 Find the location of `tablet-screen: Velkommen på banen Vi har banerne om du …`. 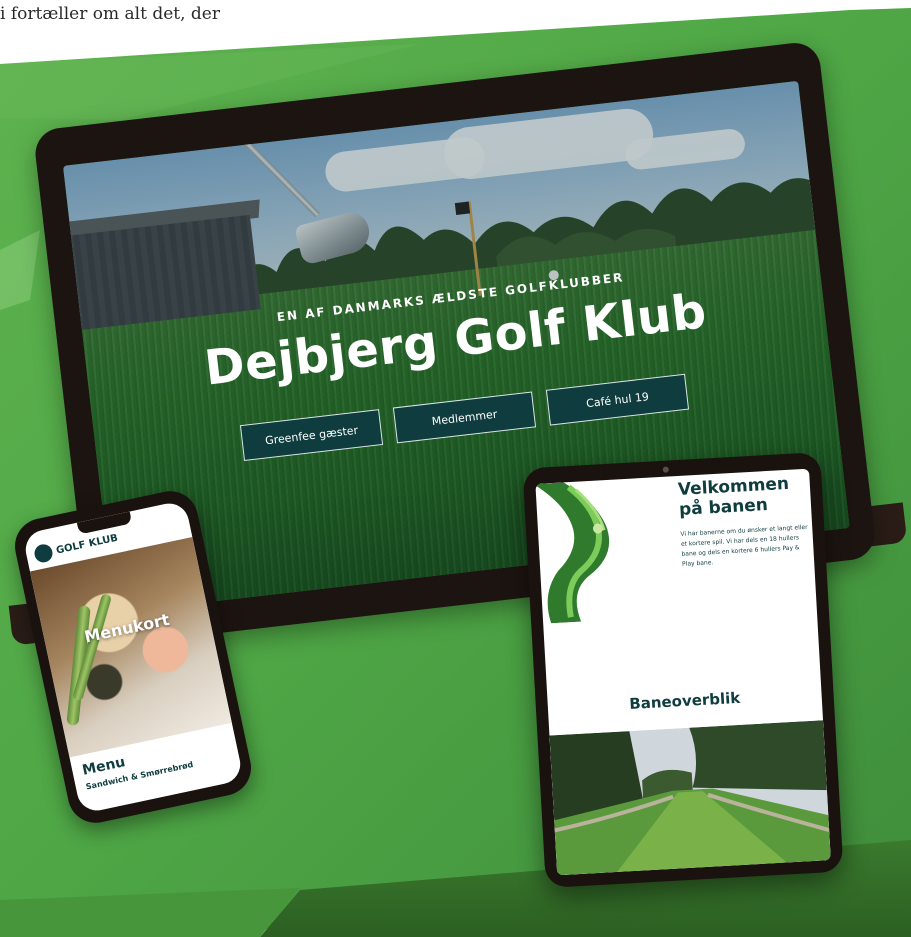

tablet-screen: Velkommen på banen Vi har banerne om du … is located at coordinates (683, 672).